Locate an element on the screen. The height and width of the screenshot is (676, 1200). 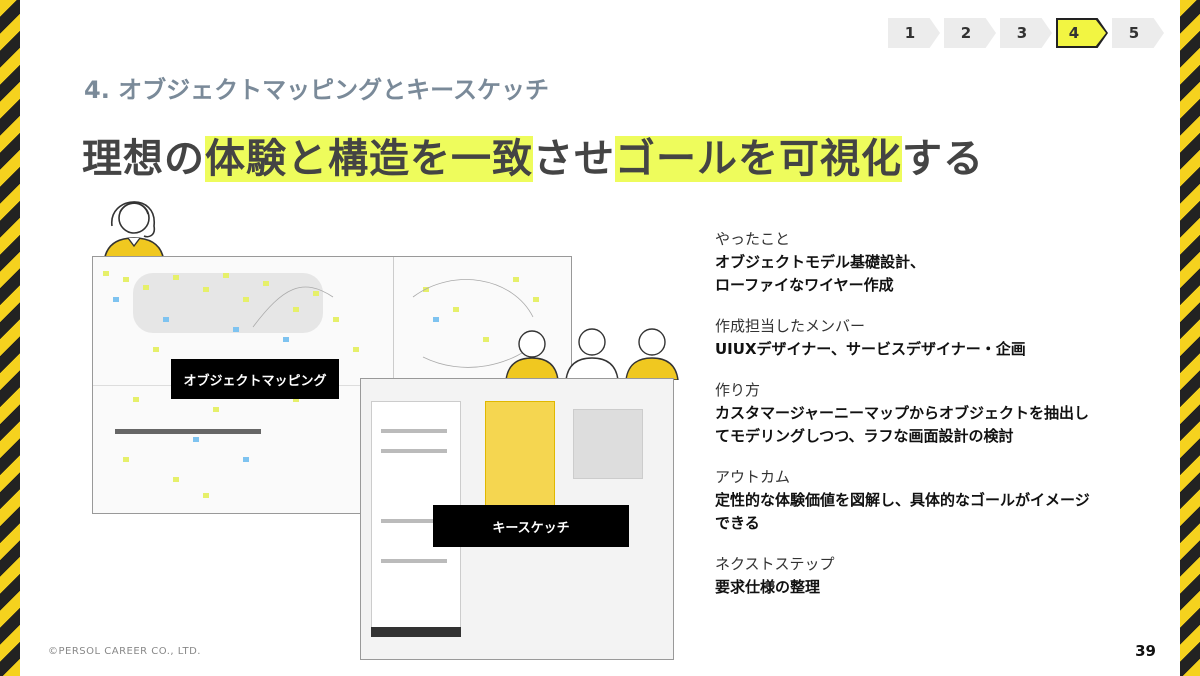
object-mapping-label: オブジェクトマッピング is located at coordinates (255, 379).